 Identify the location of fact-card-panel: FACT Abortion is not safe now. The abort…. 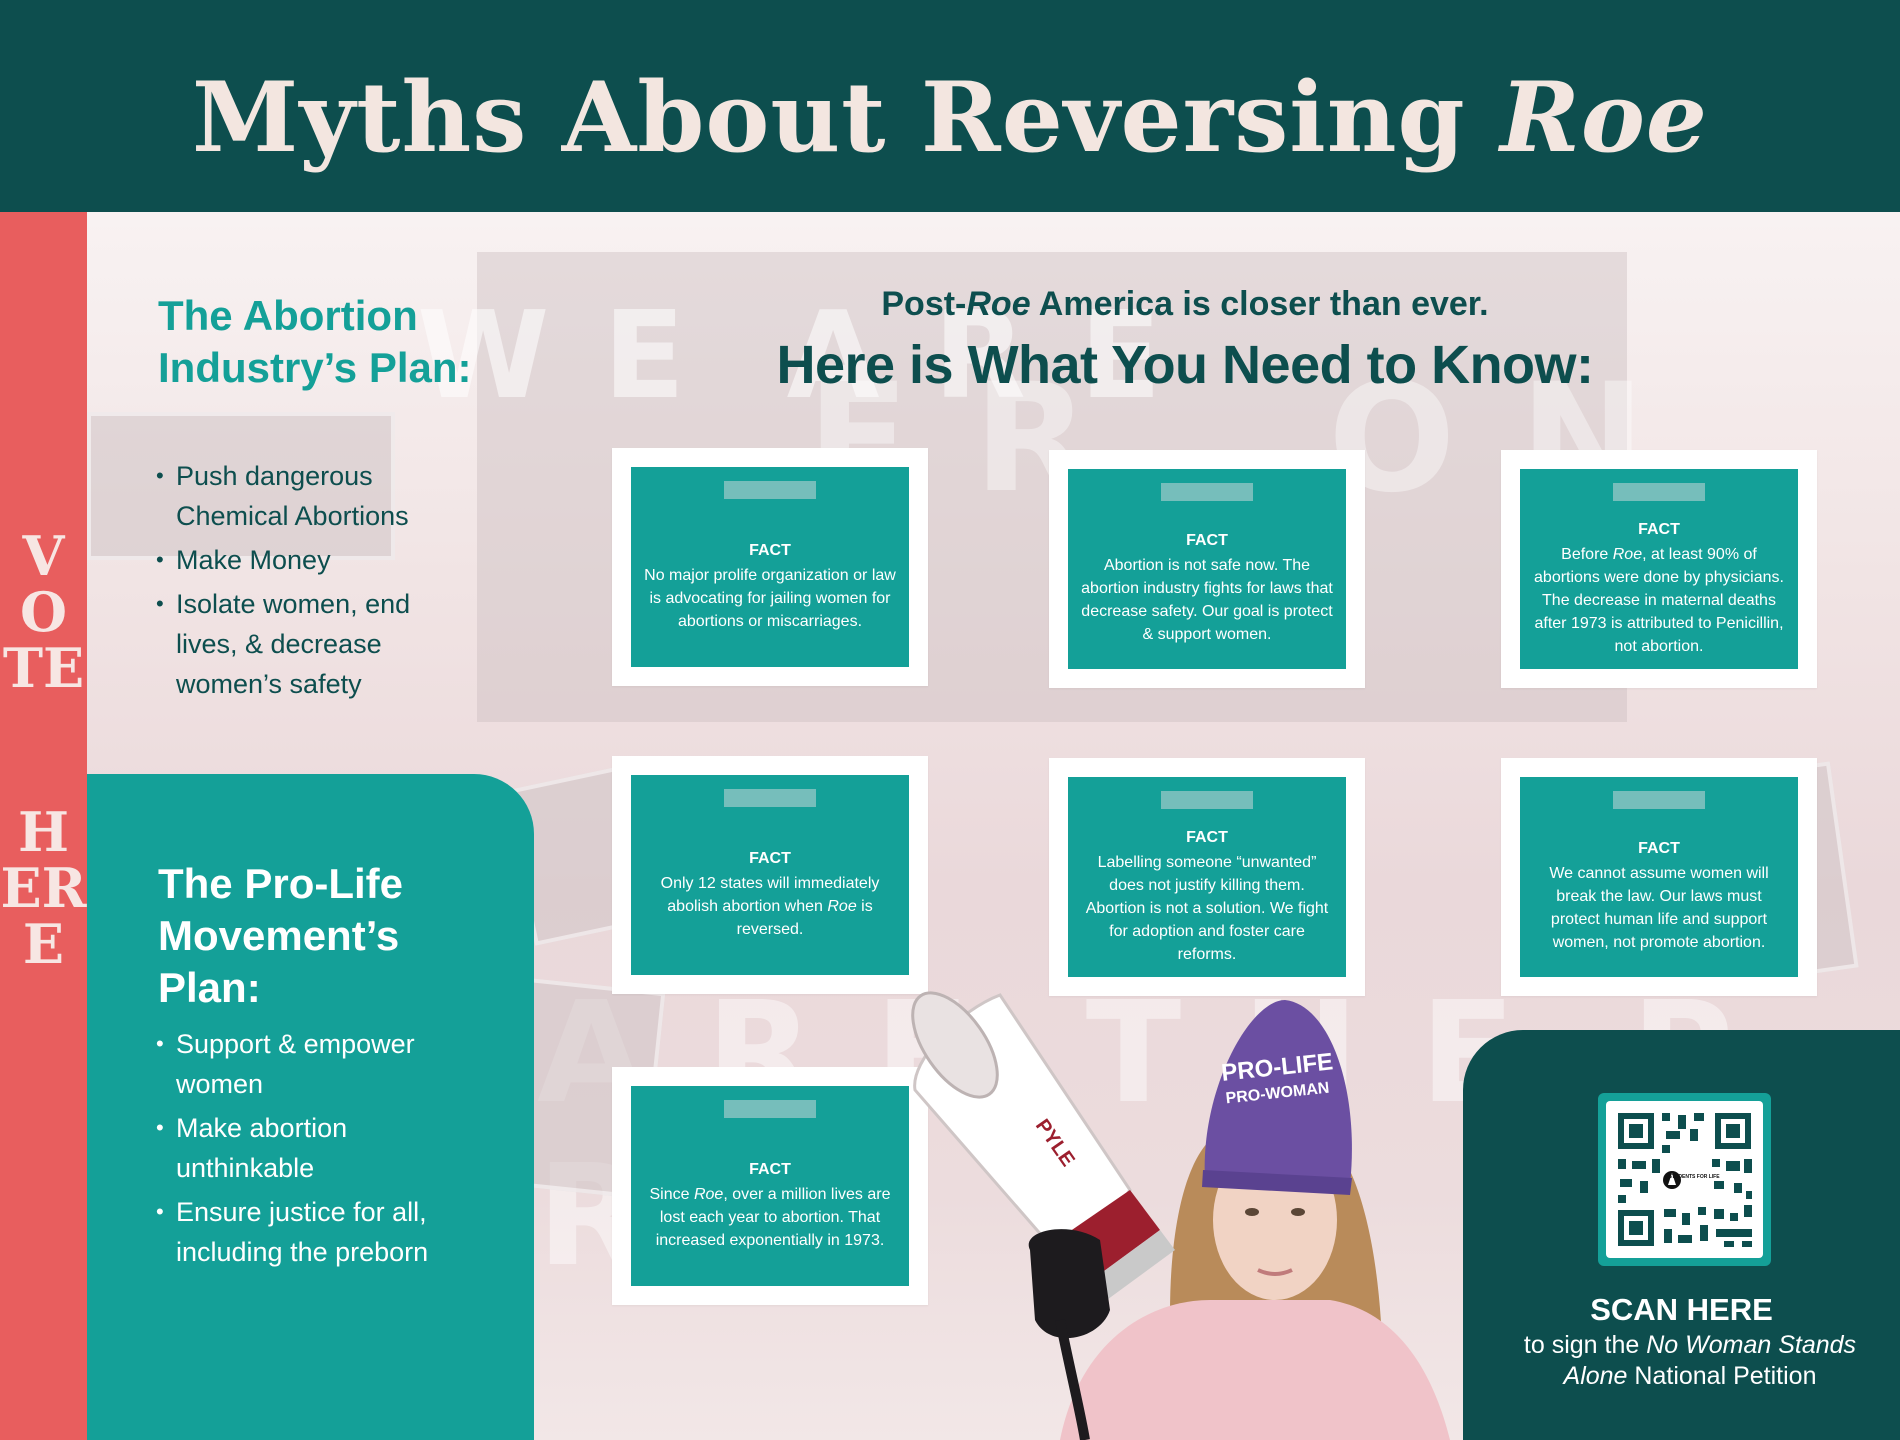
(1207, 569).